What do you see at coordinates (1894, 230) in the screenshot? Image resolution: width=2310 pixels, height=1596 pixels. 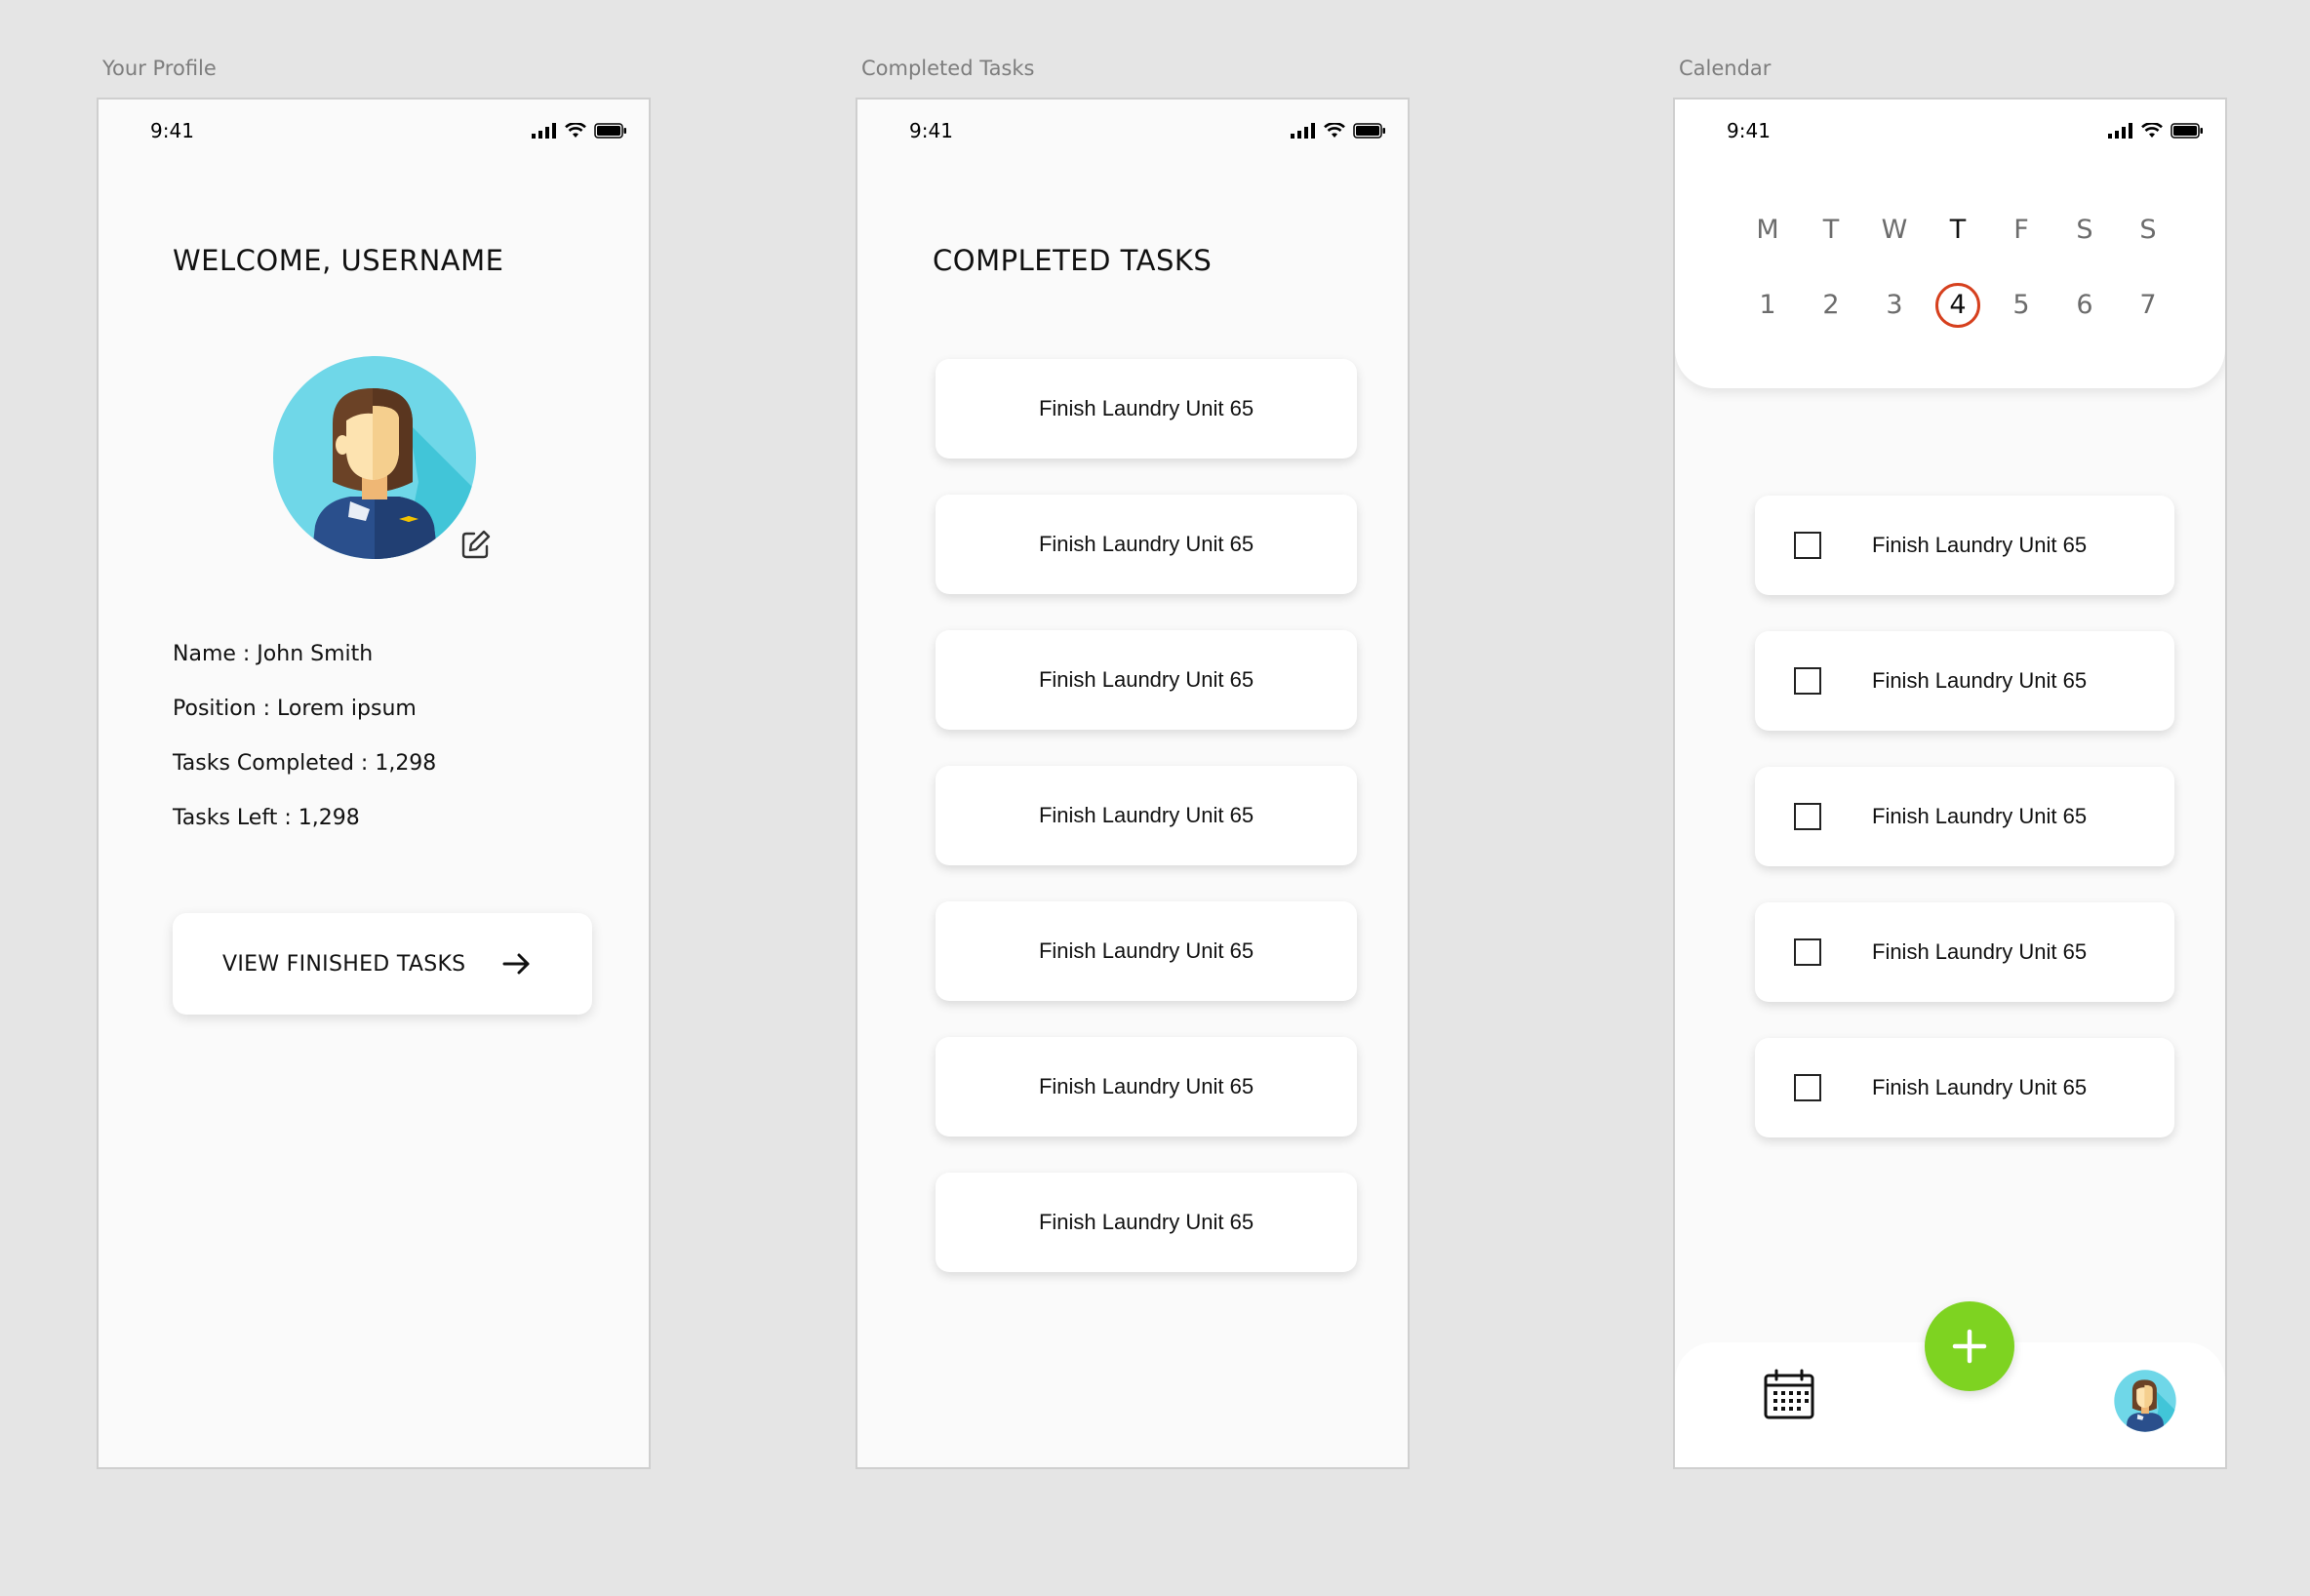 I see `weekday-label: W` at bounding box center [1894, 230].